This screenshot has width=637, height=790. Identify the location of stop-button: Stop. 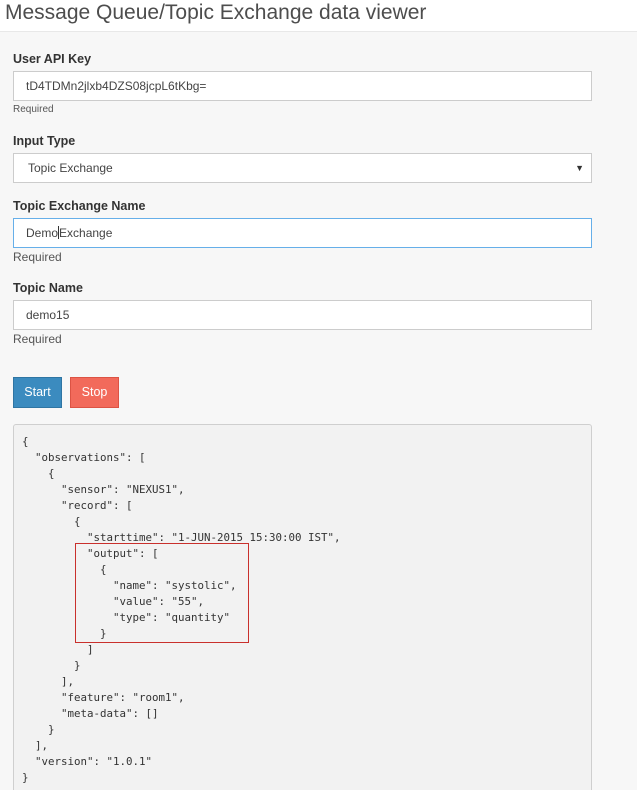
(94, 392).